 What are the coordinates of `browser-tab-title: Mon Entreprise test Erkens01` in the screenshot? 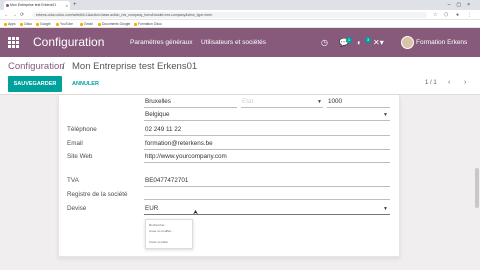 It's located at (33, 5).